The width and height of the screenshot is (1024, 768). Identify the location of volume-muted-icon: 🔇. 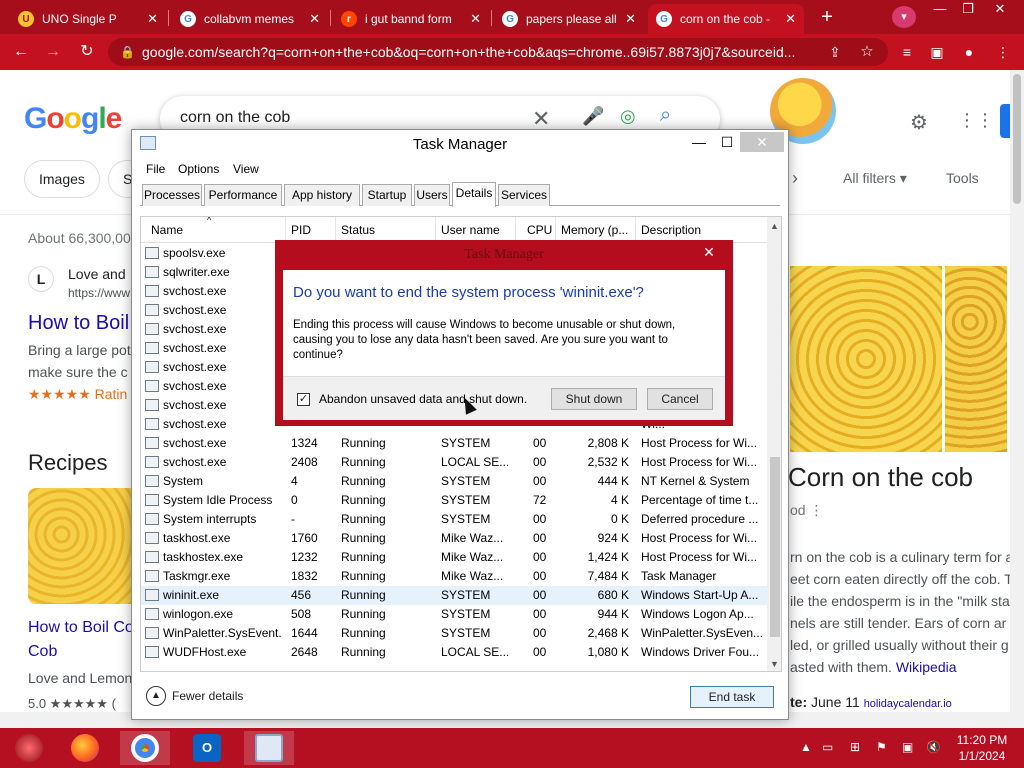
(933, 747).